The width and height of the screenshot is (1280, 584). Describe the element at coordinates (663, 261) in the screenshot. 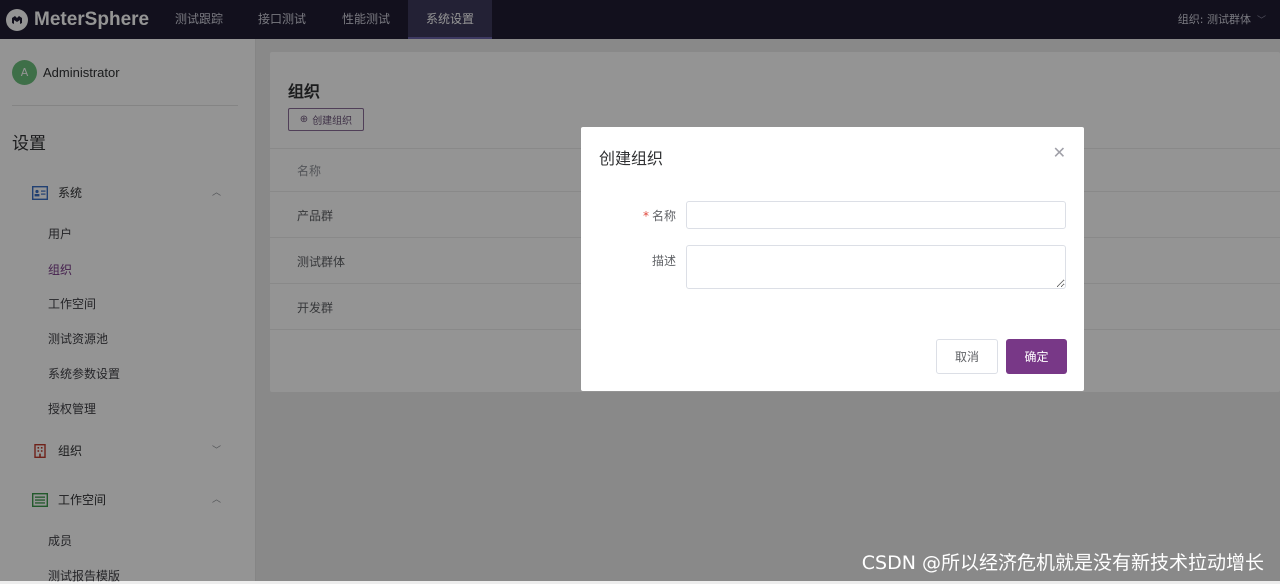

I see `description-field-label: 描述` at that location.